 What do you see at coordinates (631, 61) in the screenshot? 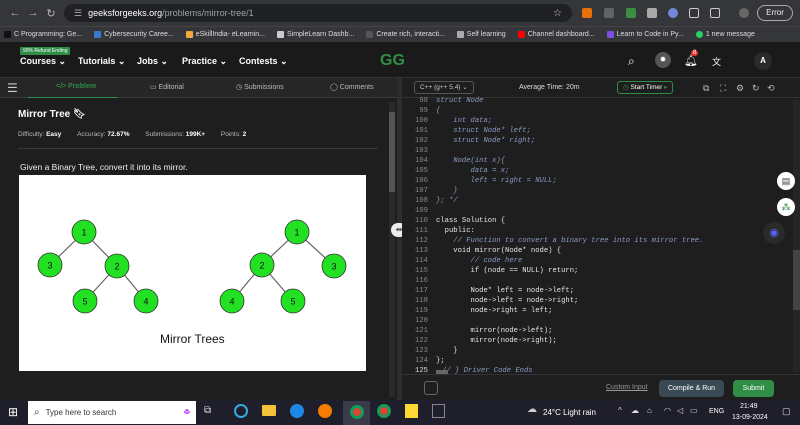
I see `search-icon: ⌕` at bounding box center [631, 61].